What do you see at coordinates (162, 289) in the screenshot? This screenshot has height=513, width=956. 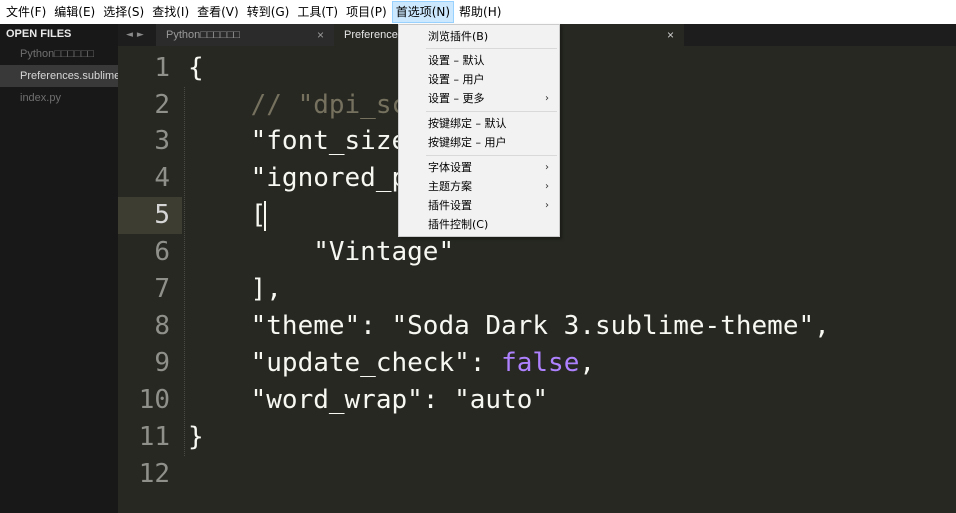 I see `line-number: 7` at bounding box center [162, 289].